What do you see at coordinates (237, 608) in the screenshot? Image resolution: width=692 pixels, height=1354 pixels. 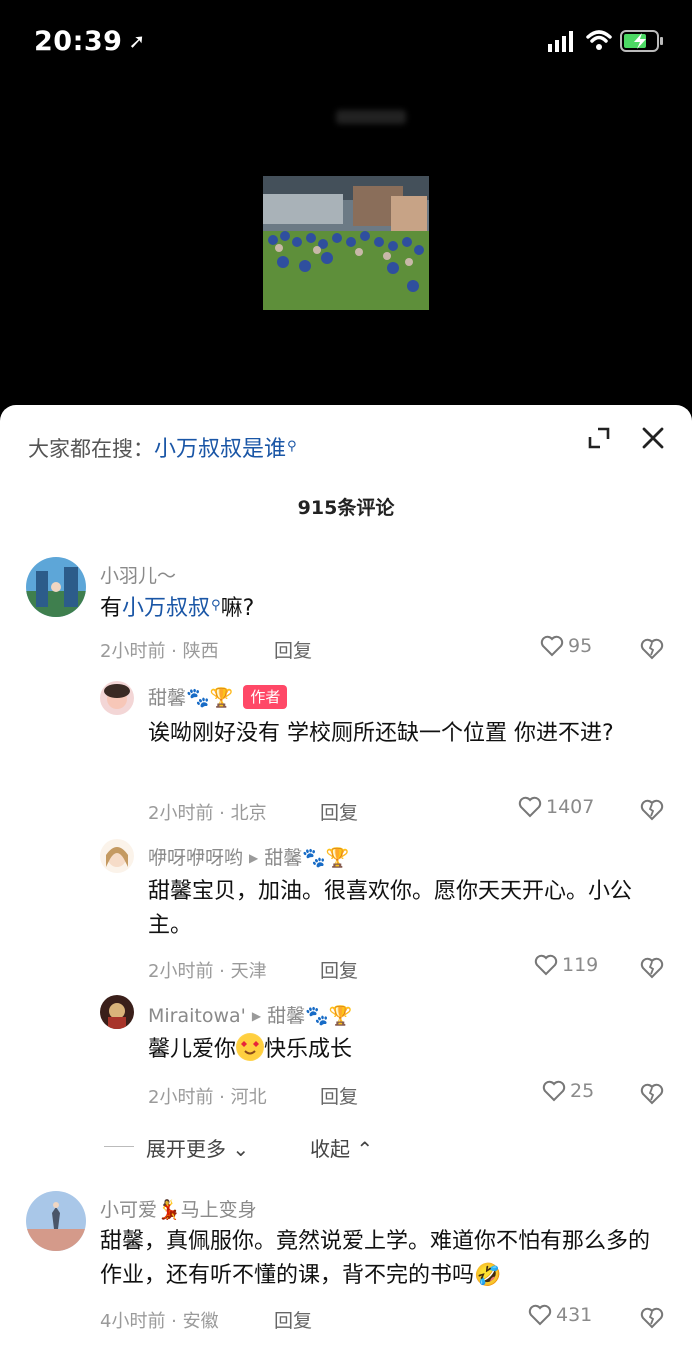 I see `comment-text-suffix: 嘛?` at bounding box center [237, 608].